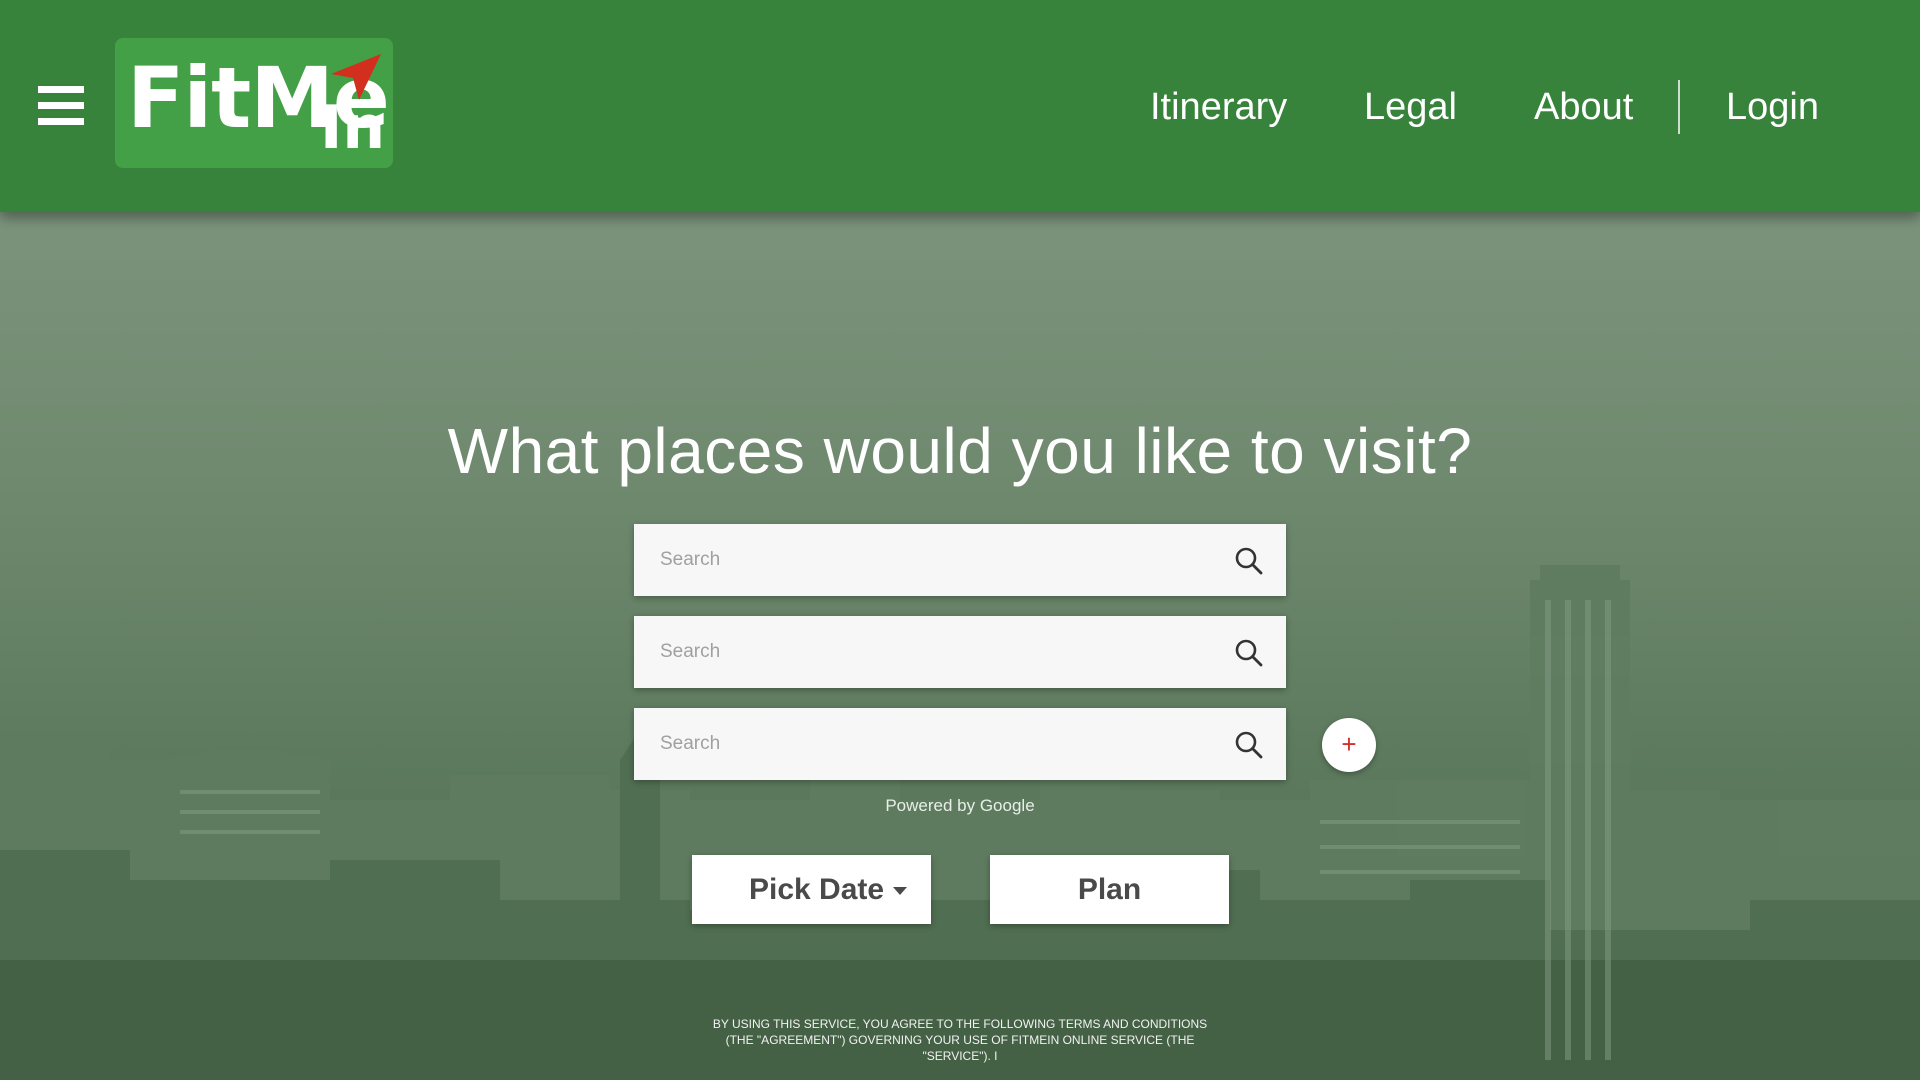 Image resolution: width=1920 pixels, height=1080 pixels. Describe the element at coordinates (900, 891) in the screenshot. I see `caret-down-icon` at that location.